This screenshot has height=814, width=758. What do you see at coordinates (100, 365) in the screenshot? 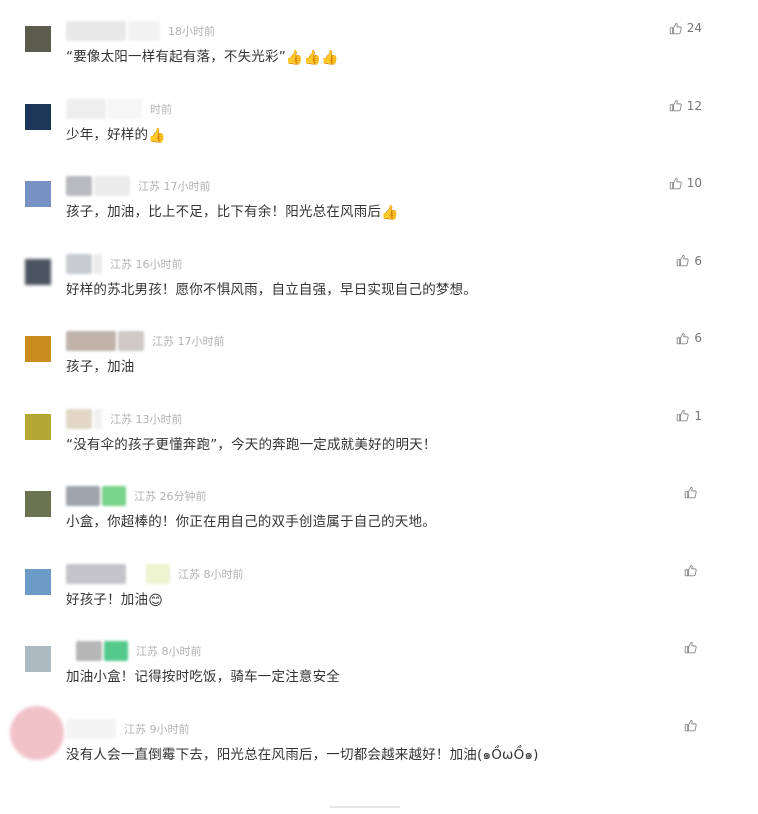
I see `comment-text: 孩子，加油` at bounding box center [100, 365].